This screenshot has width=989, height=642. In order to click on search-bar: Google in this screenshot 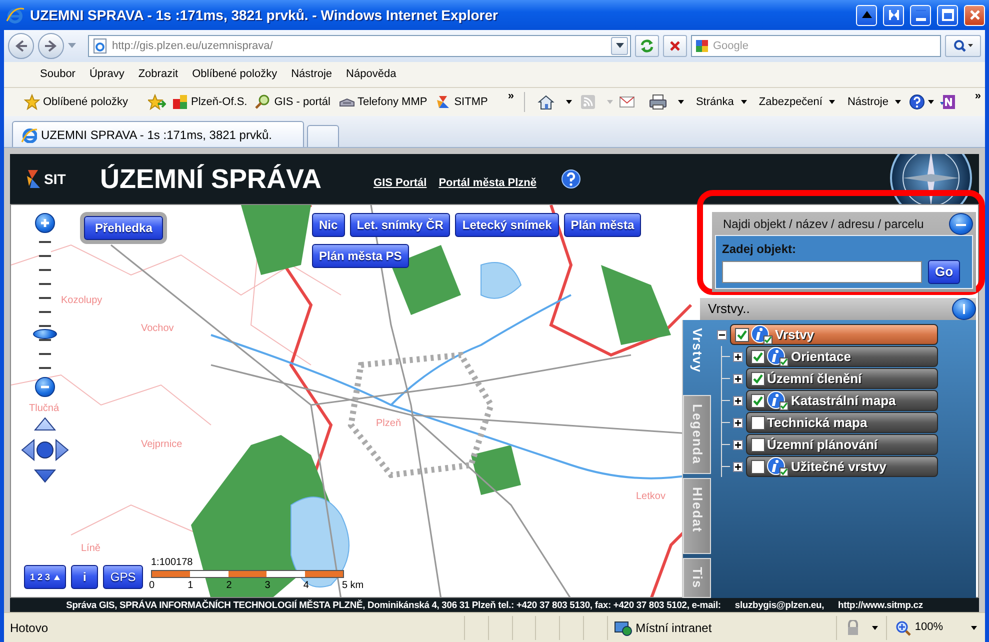, I will do `click(816, 46)`.